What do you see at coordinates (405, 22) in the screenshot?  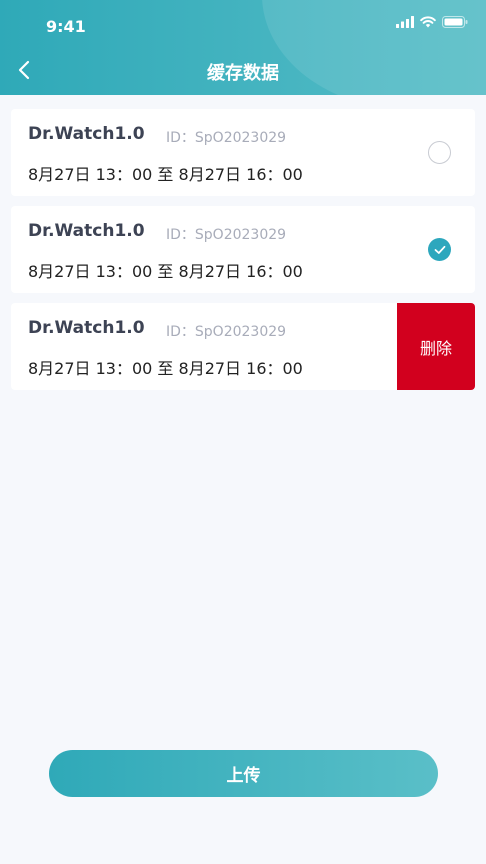 I see `signal-icon` at bounding box center [405, 22].